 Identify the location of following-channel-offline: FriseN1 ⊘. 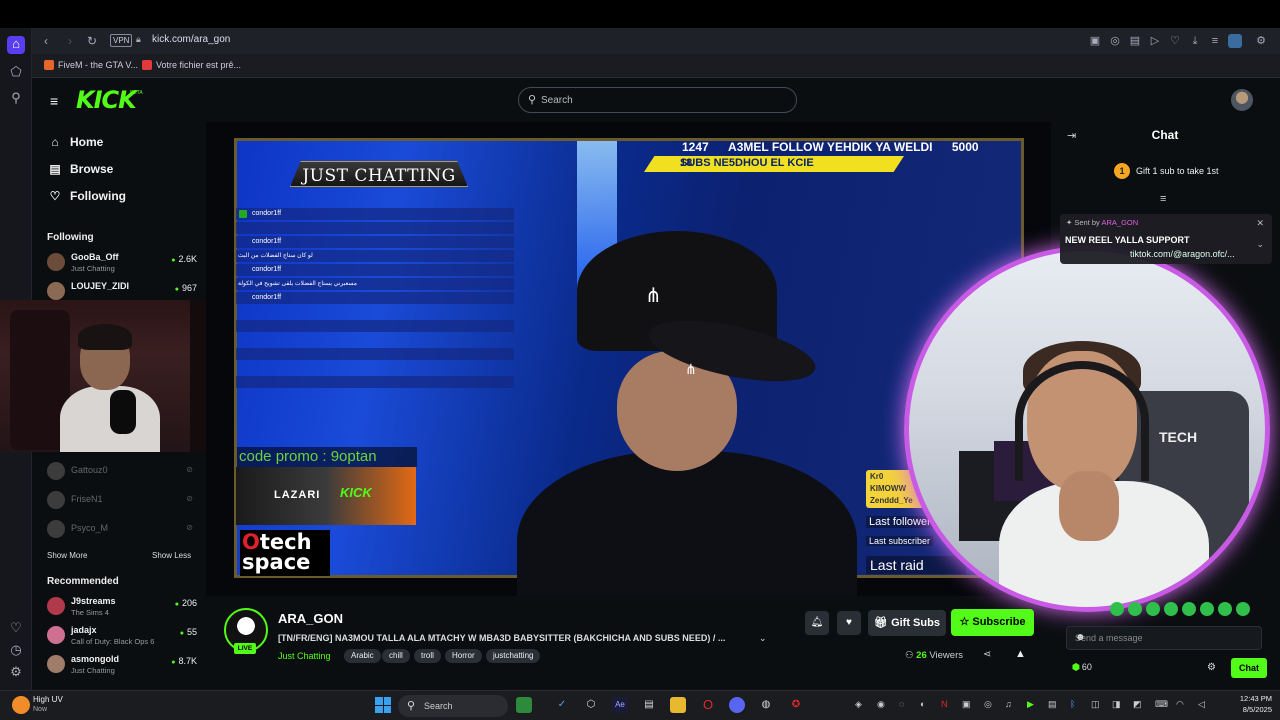
(122, 500).